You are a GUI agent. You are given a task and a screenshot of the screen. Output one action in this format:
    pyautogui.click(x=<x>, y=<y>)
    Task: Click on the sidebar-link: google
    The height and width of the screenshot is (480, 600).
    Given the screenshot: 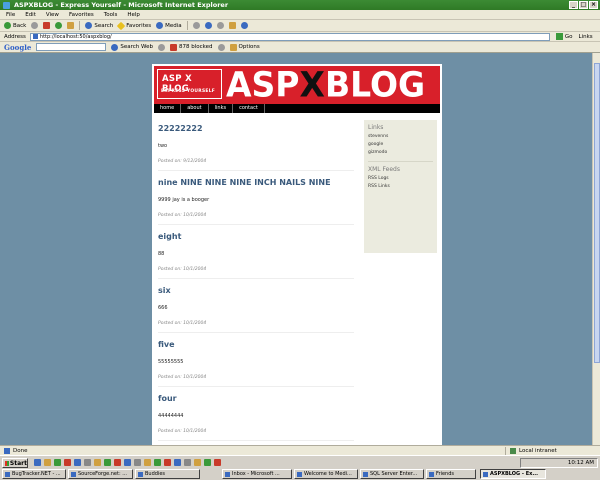 What is the action you would take?
    pyautogui.click(x=400, y=145)
    